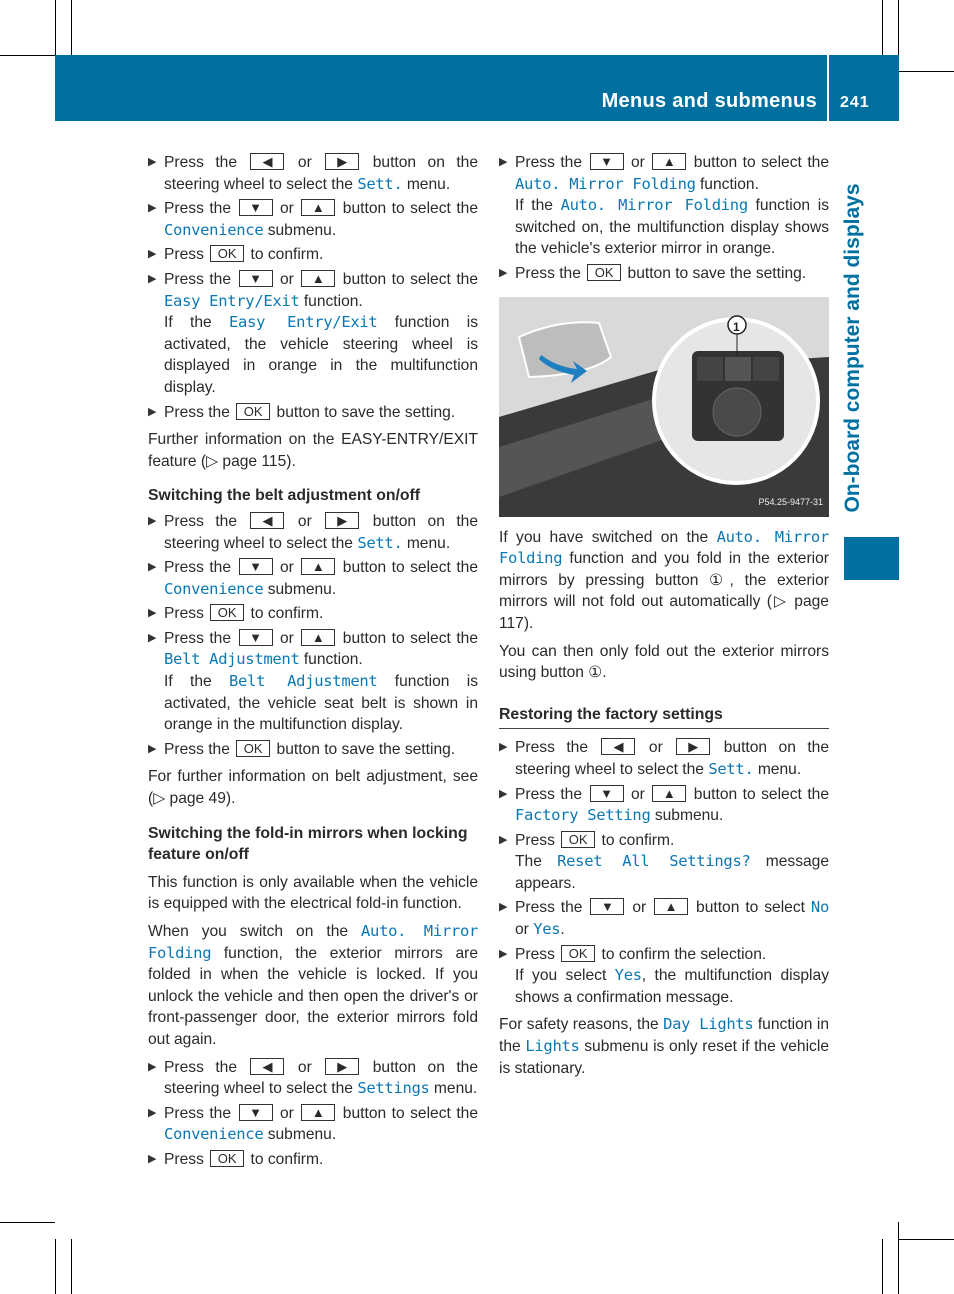 This screenshot has height=1294, width=954. Describe the element at coordinates (565, 976) in the screenshot. I see `text: If you select` at that location.